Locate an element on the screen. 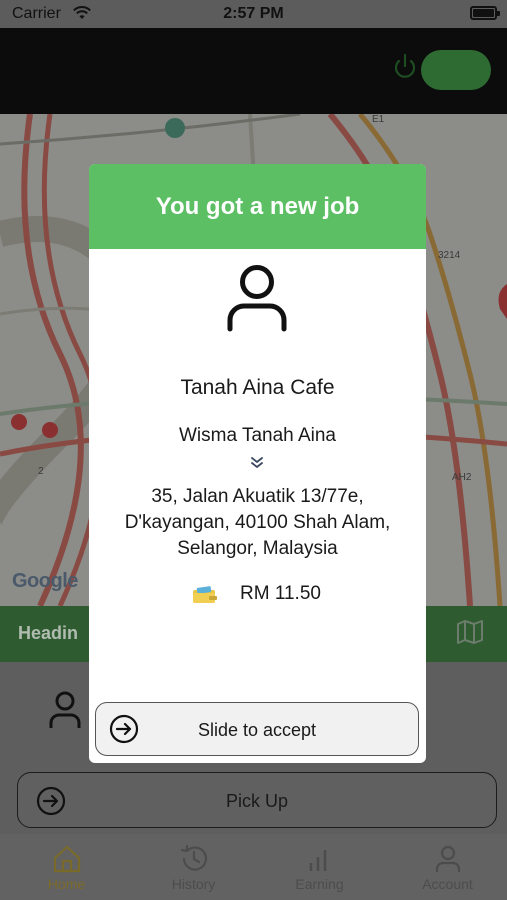 The image size is (507, 900). shop-name: Tanah Aina Cafe is located at coordinates (257, 387).